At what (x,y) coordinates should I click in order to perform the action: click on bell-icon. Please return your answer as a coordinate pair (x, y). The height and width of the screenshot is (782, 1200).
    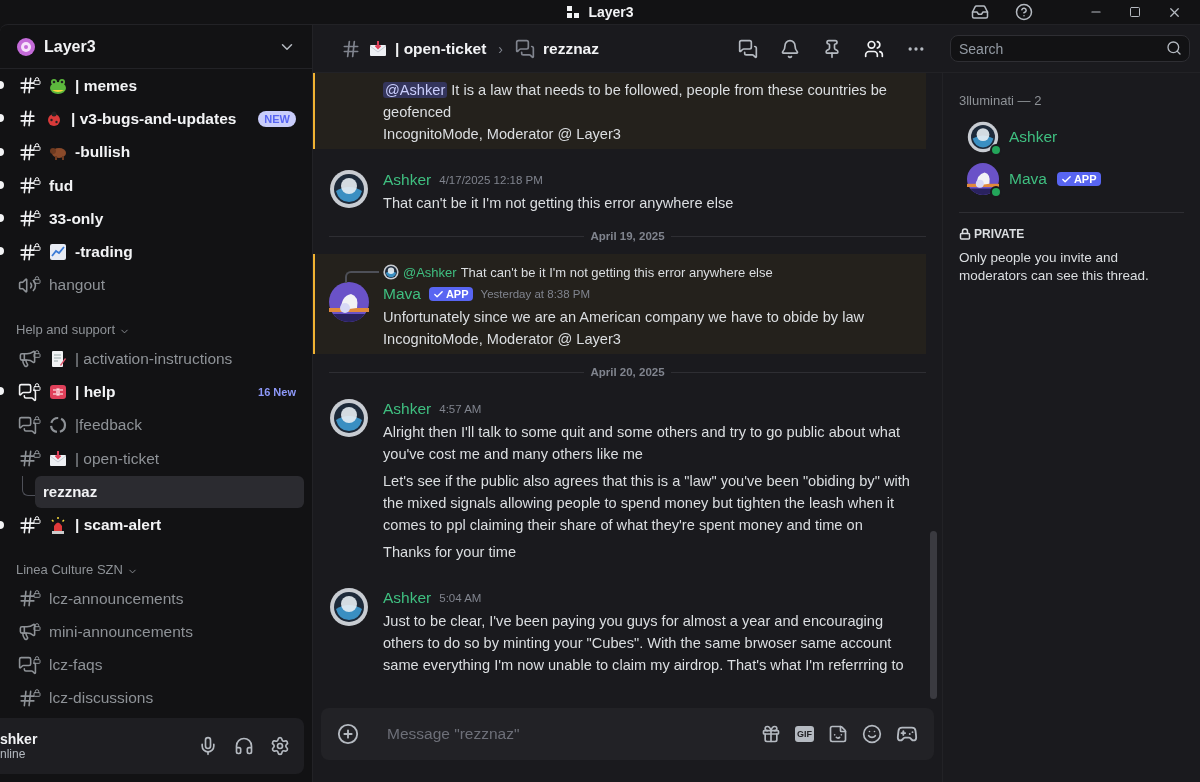
    Looking at the image, I should click on (790, 48).